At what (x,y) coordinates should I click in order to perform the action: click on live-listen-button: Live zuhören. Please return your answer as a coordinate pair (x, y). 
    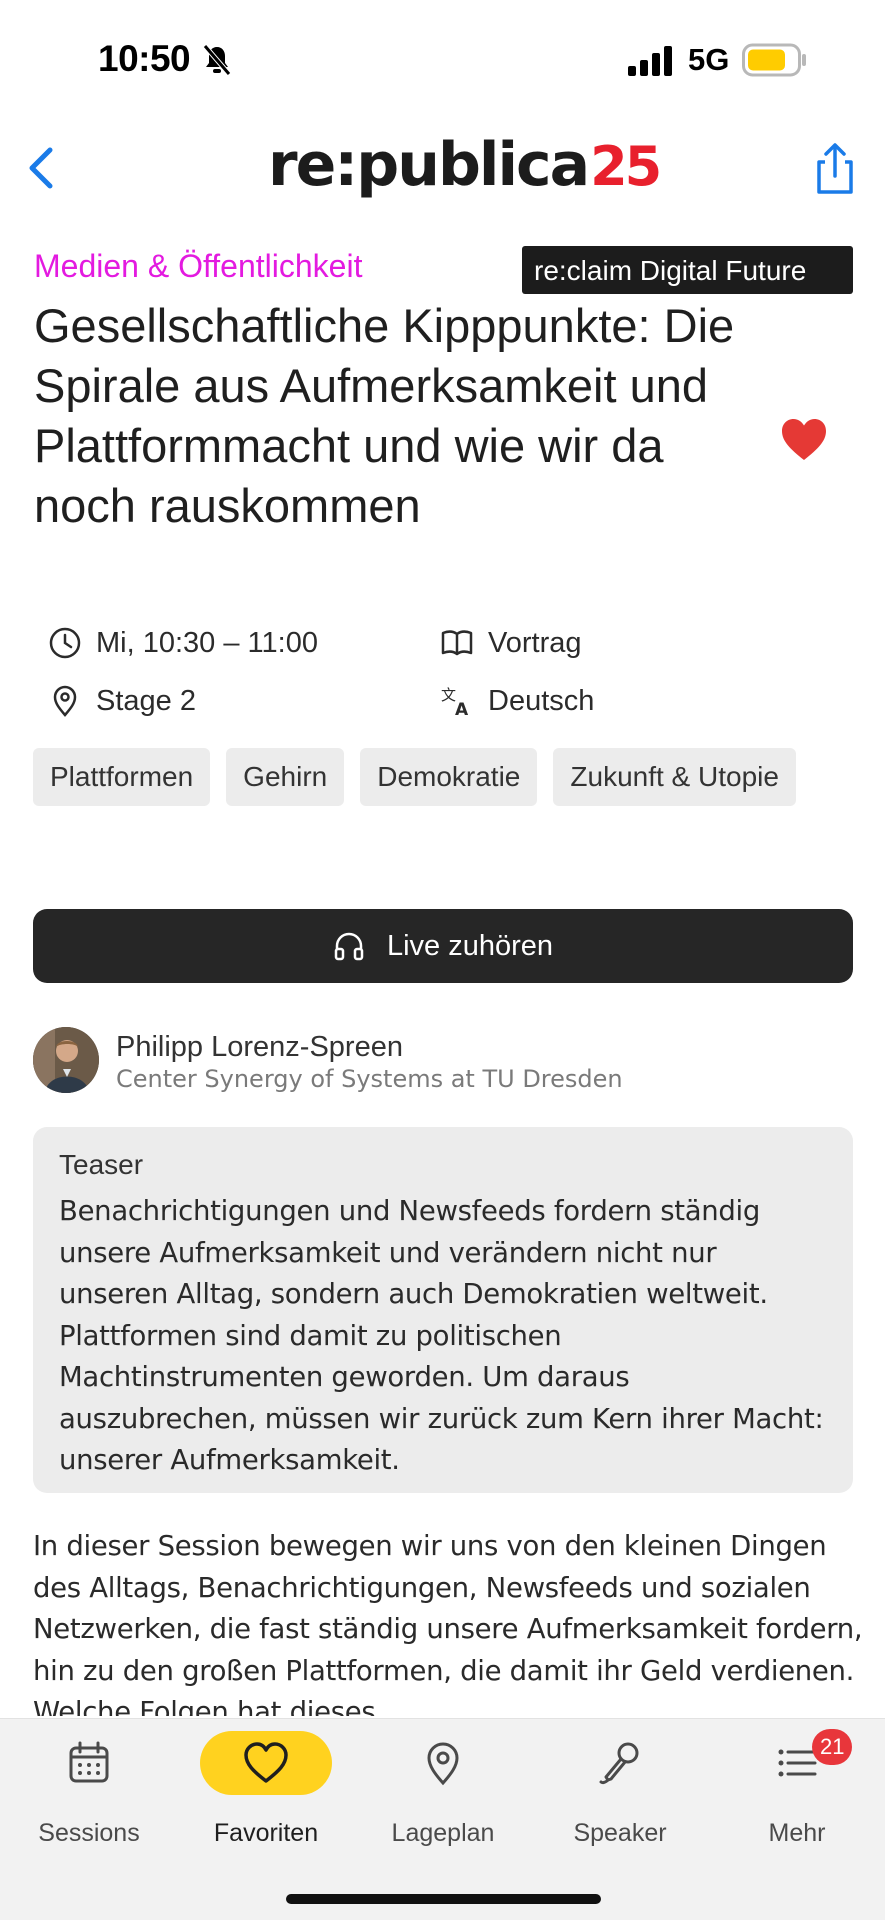
    Looking at the image, I should click on (443, 946).